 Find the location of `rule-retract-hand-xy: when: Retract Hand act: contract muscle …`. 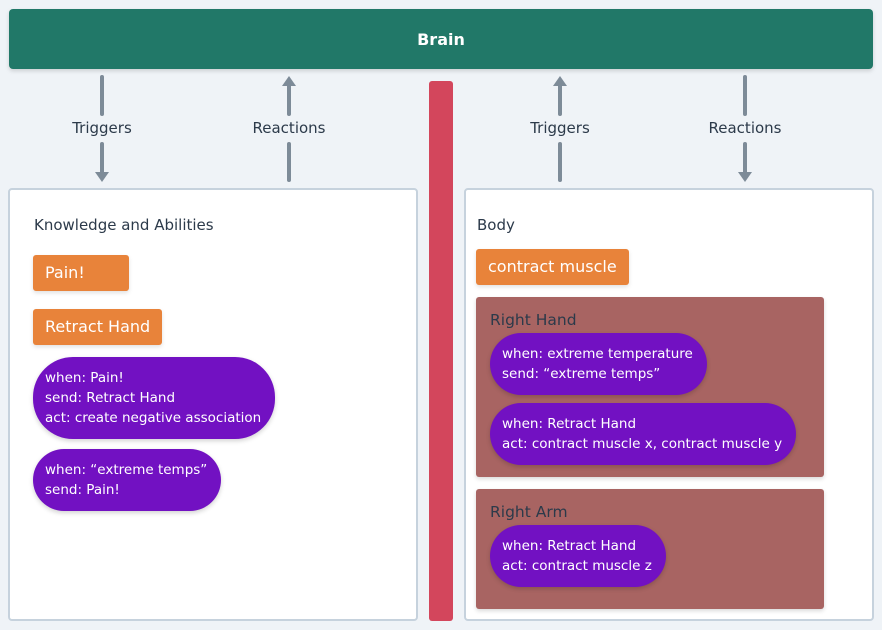

rule-retract-hand-xy: when: Retract Hand act: contract muscle … is located at coordinates (643, 434).